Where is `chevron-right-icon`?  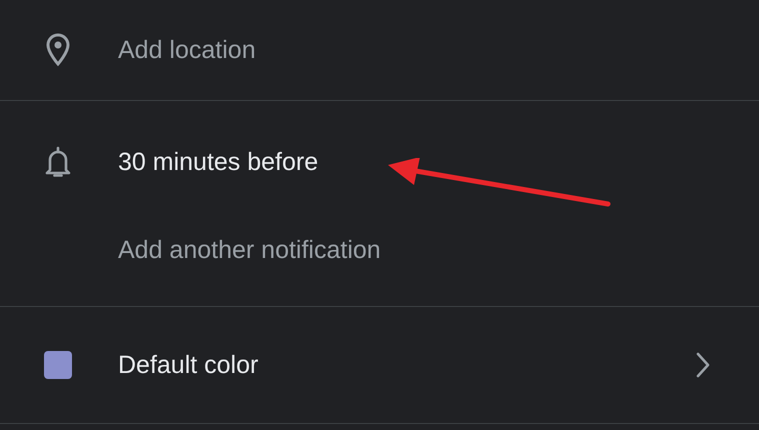 chevron-right-icon is located at coordinates (703, 365).